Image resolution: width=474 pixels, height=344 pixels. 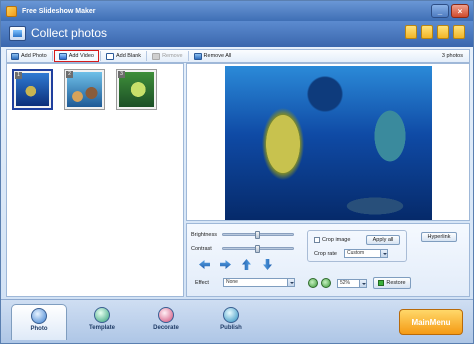 I want to click on add-video-button: Add Video, so click(x=76, y=56).